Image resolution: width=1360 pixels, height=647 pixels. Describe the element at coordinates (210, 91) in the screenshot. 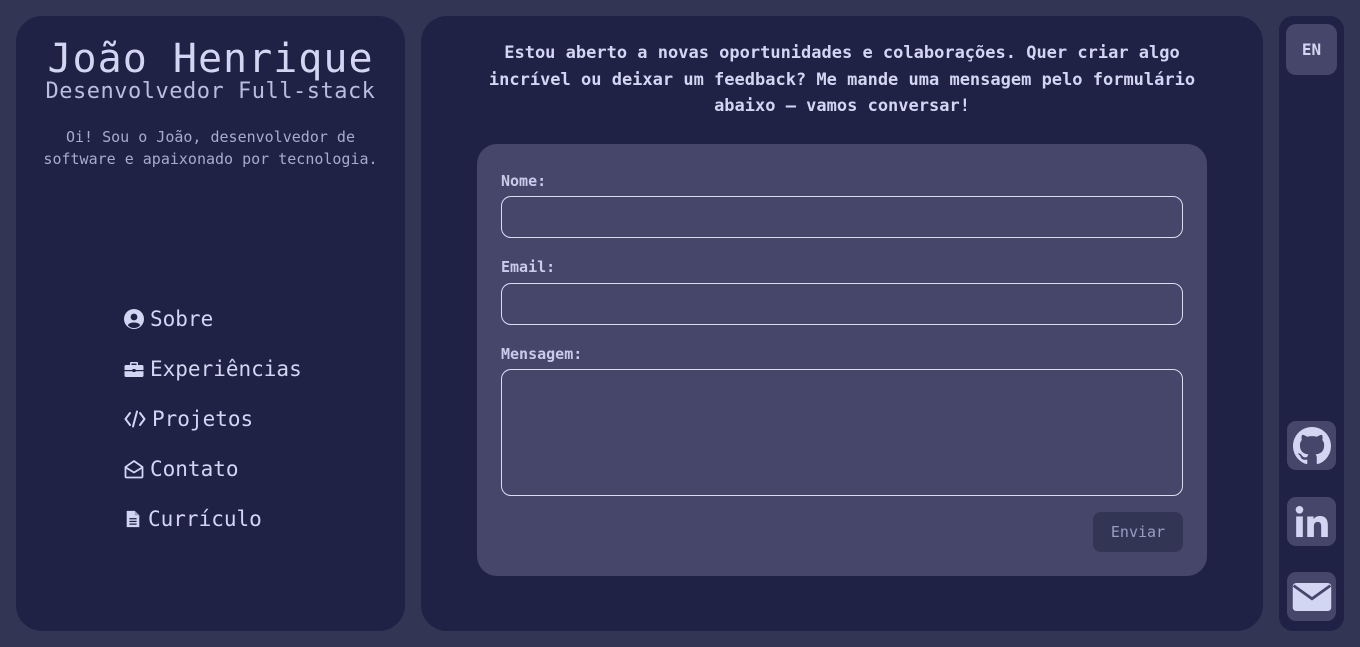

I see `profile-role: Desenvolvedor Full-stack` at that location.